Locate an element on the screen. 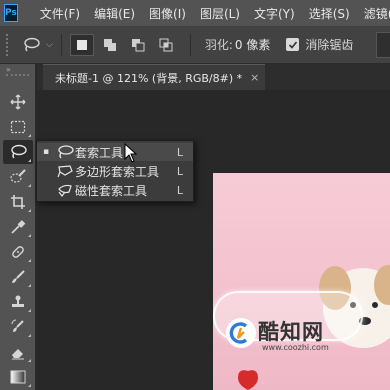 The width and height of the screenshot is (390, 390). tool-lasso is located at coordinates (18, 152).